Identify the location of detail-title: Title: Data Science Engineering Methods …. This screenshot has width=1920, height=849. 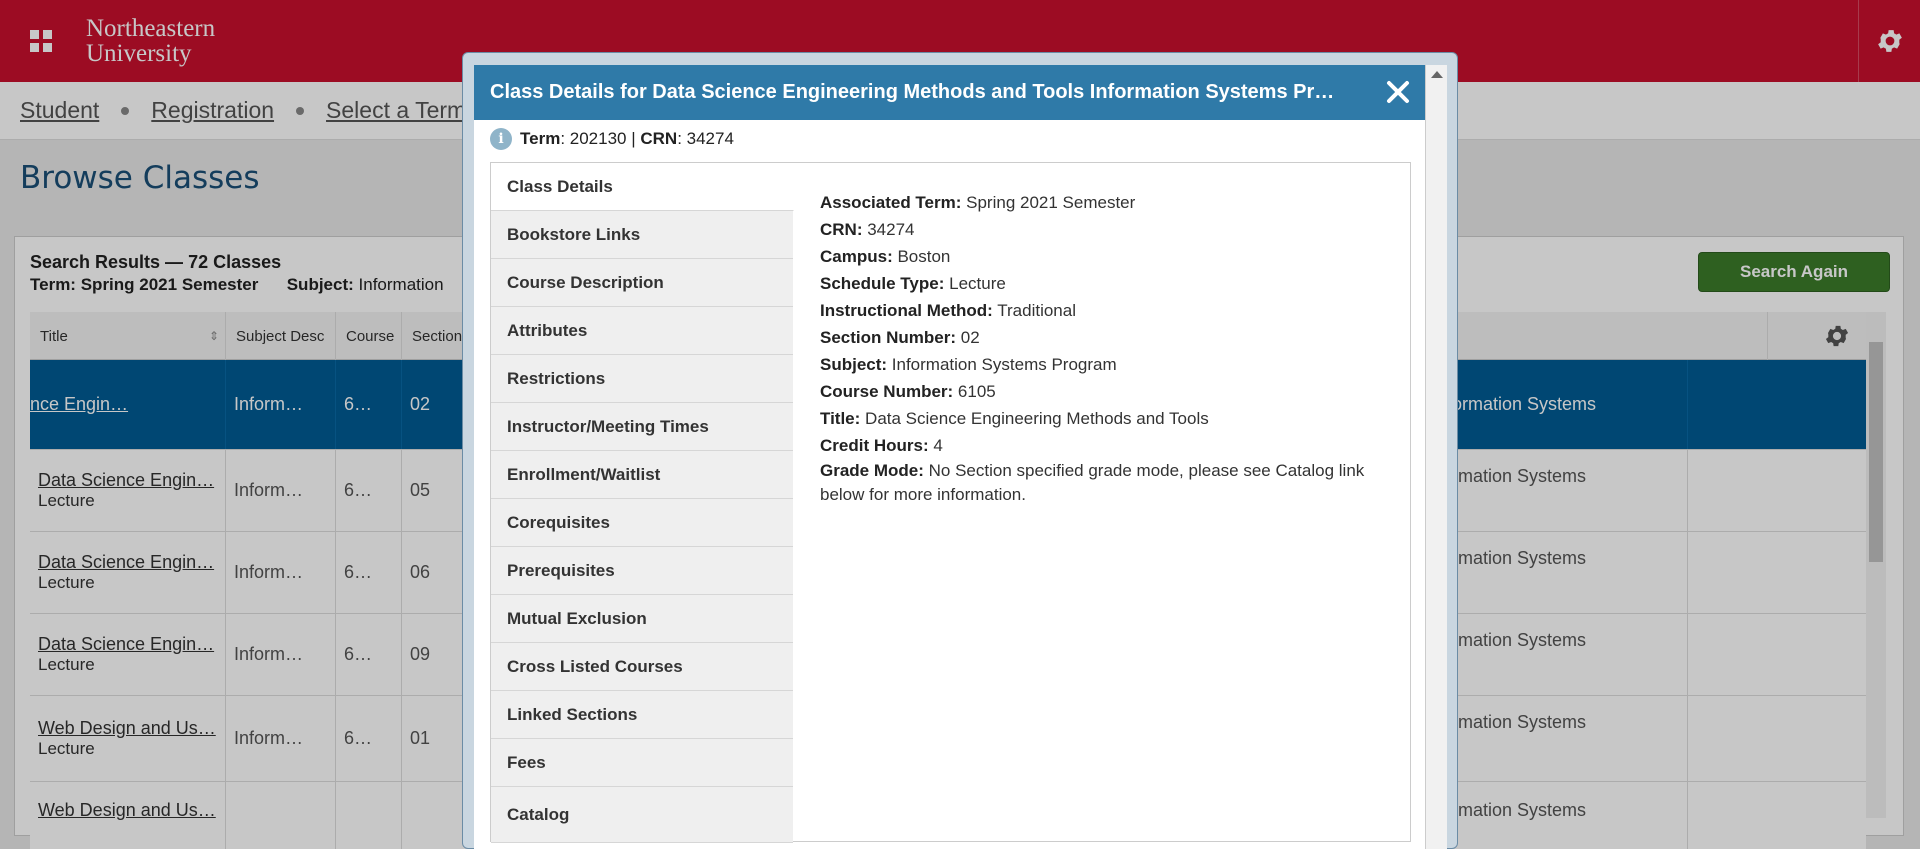
(1110, 418).